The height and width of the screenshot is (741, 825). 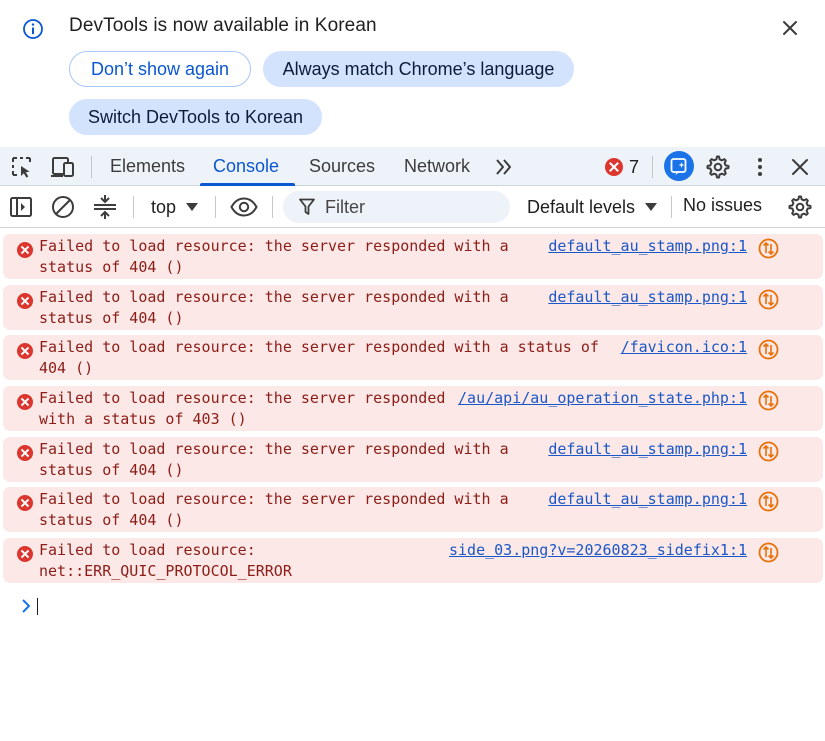 I want to click on group-similar-icon, so click(x=105, y=207).